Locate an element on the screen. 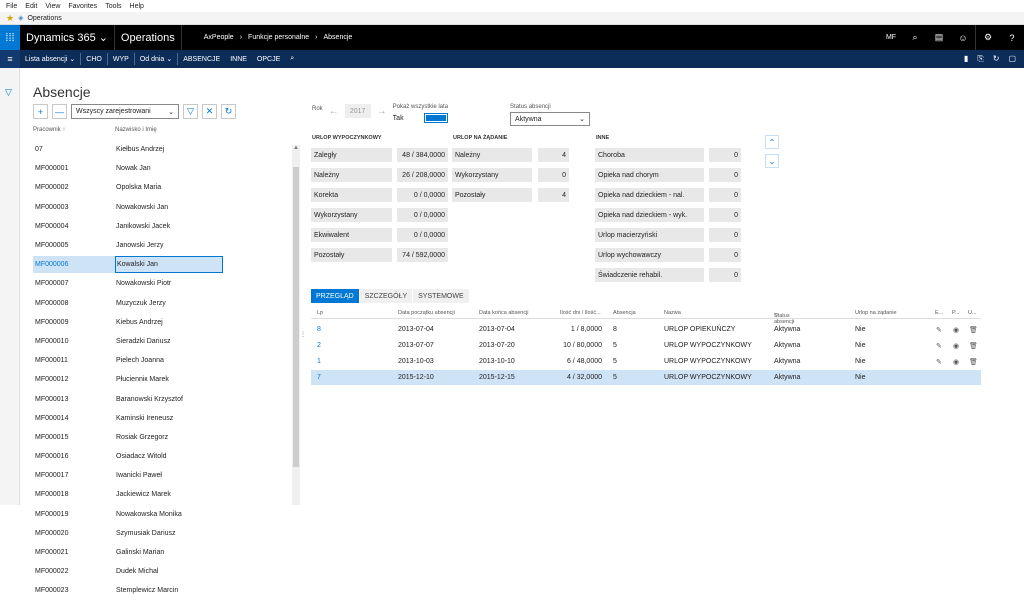  list-item: MF000021 Galinski Marian is located at coordinates (128, 552).